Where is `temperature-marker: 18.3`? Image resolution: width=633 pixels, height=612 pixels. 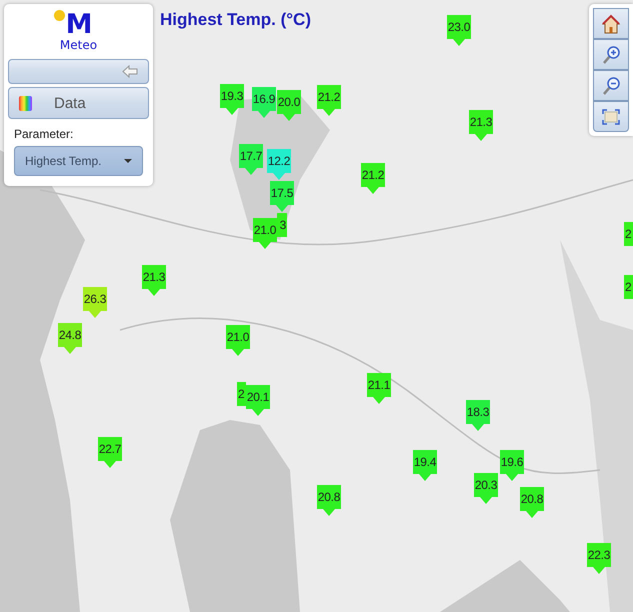
temperature-marker: 18.3 is located at coordinates (478, 415).